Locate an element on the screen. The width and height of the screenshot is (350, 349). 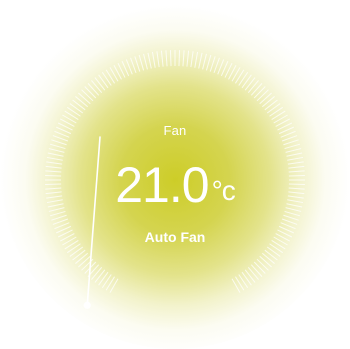
temperature-unit: °c is located at coordinates (223, 190).